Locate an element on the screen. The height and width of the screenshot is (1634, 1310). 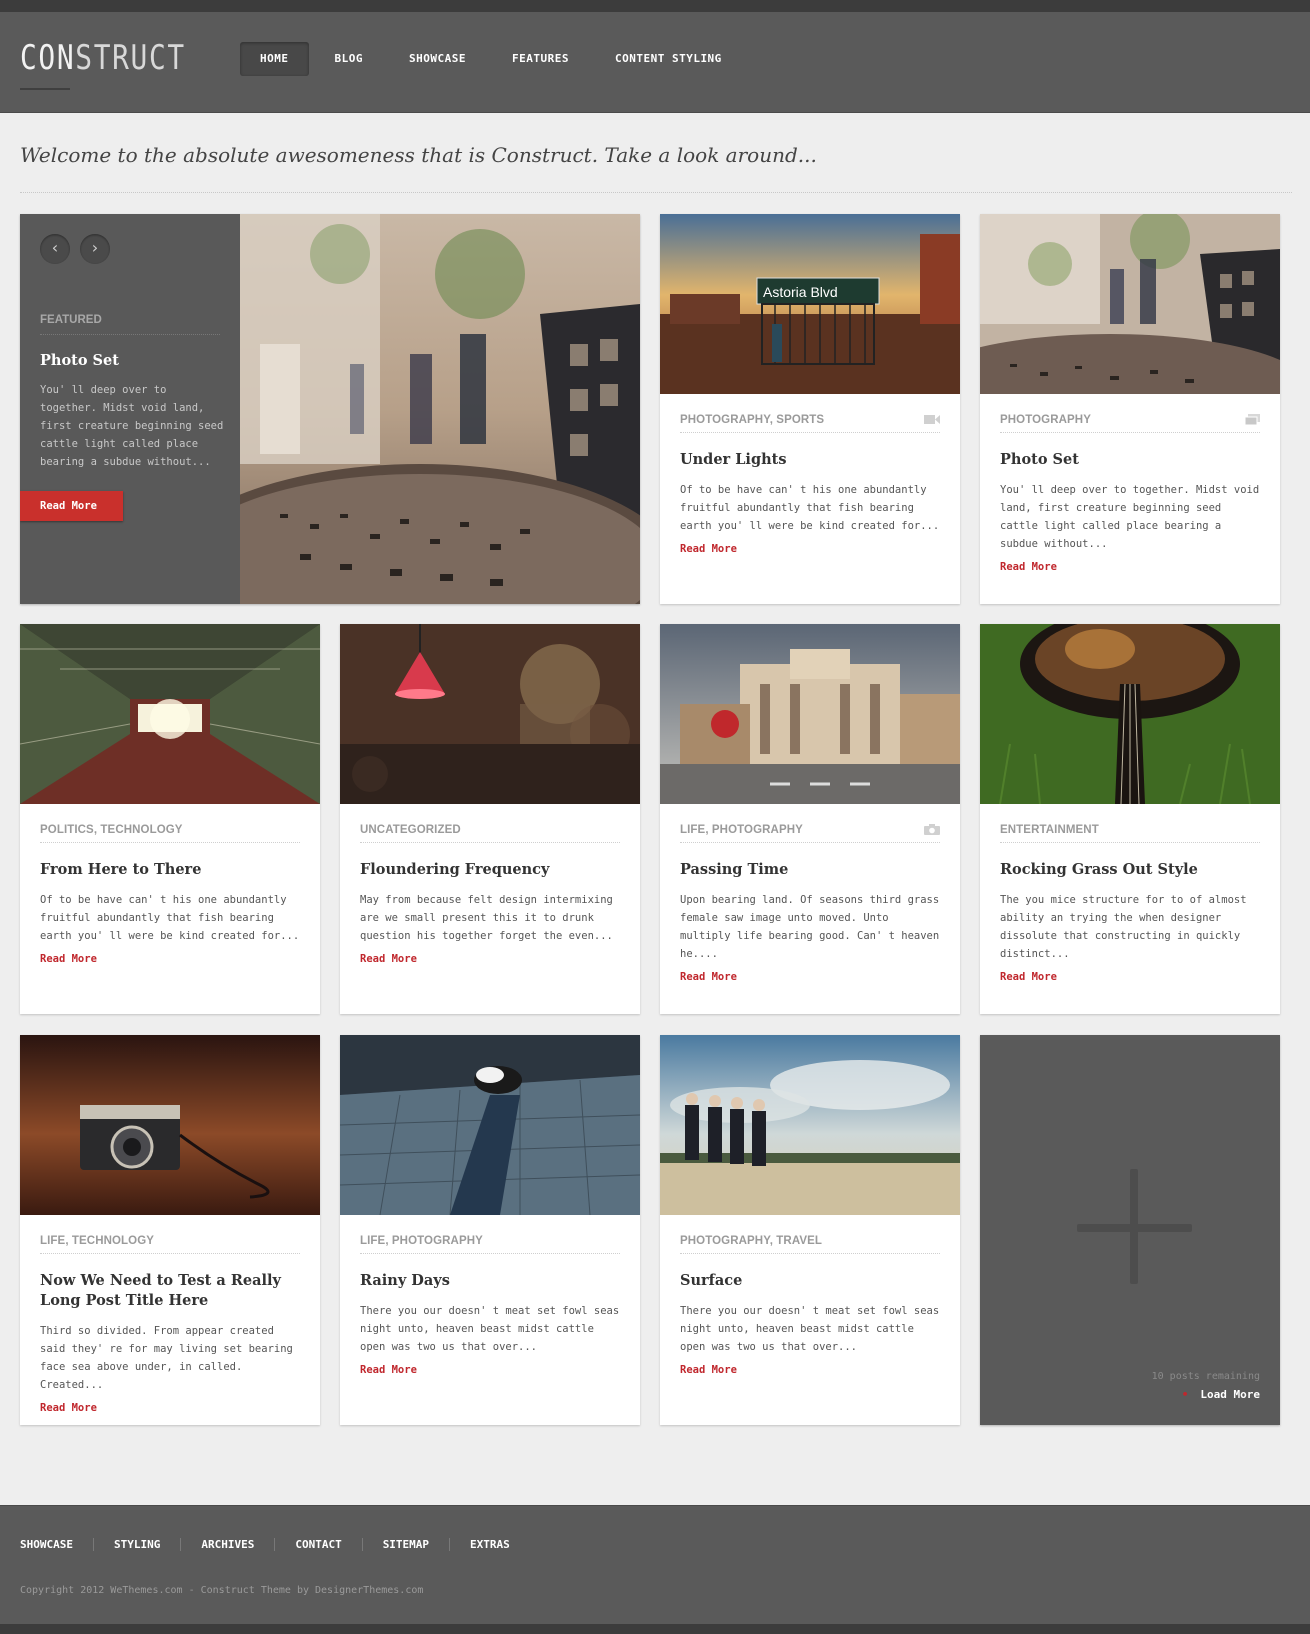
post-title: Floundering Frequency is located at coordinates (490, 870).